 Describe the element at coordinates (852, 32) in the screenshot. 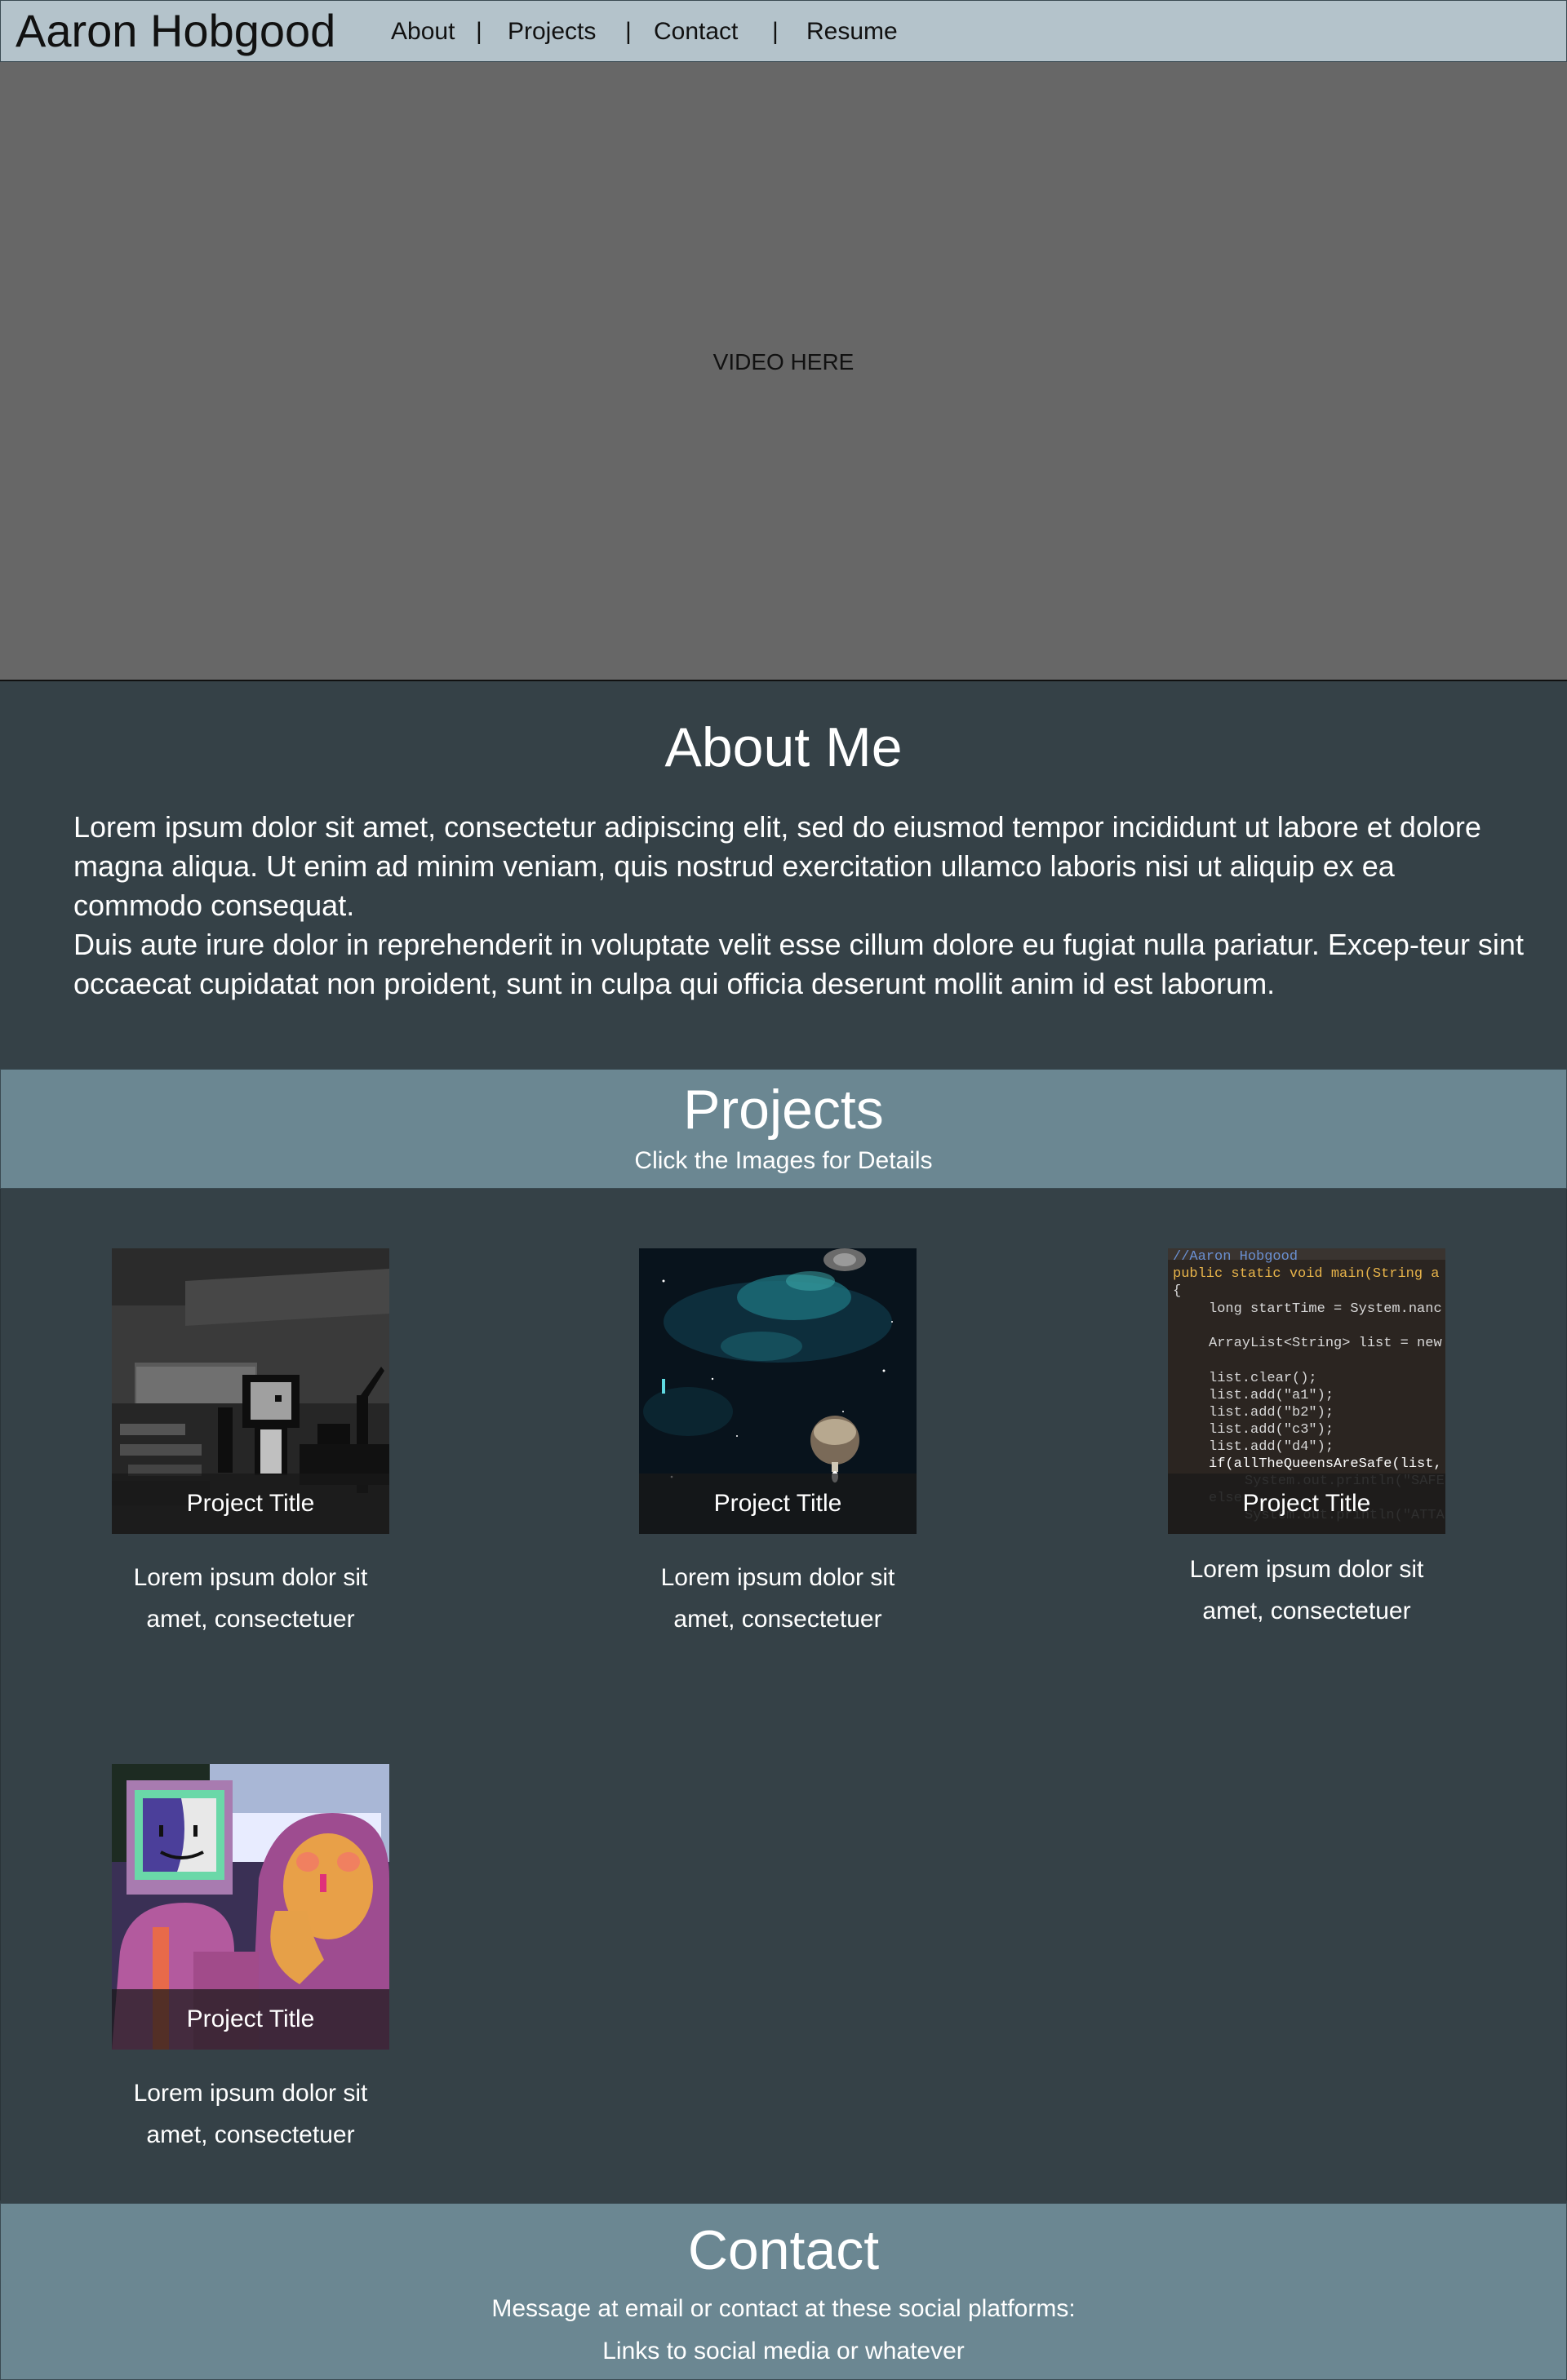

I see `nav-link-resume: Resume` at that location.